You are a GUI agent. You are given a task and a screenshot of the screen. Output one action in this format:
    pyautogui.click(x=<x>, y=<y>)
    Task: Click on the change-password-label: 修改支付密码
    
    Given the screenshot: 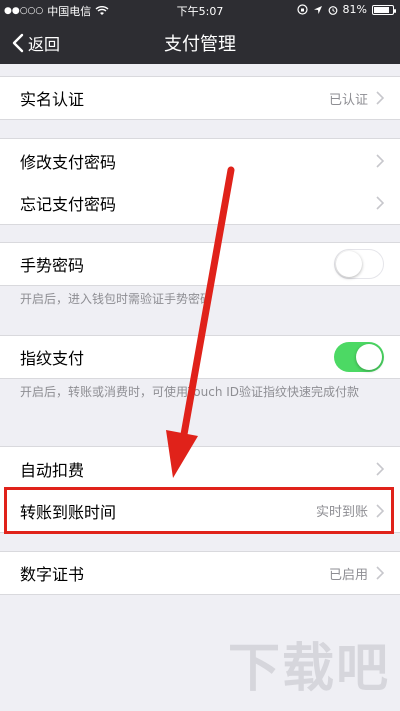 What is the action you would take?
    pyautogui.click(x=68, y=162)
    